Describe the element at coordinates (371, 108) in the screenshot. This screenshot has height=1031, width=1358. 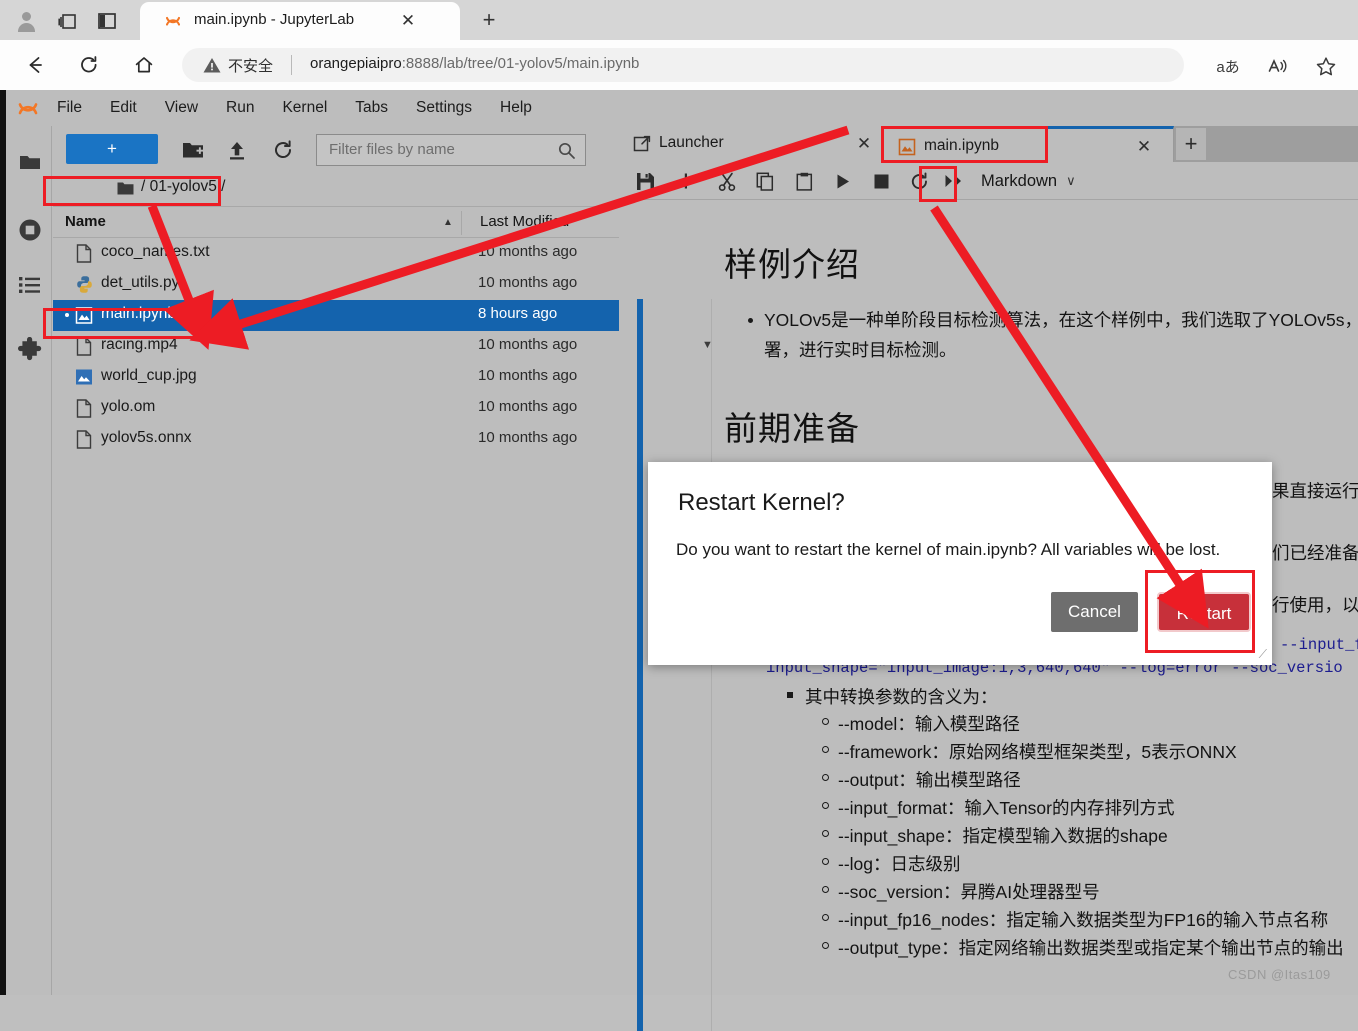
I see `menu-item-tabs: Tabs` at that location.